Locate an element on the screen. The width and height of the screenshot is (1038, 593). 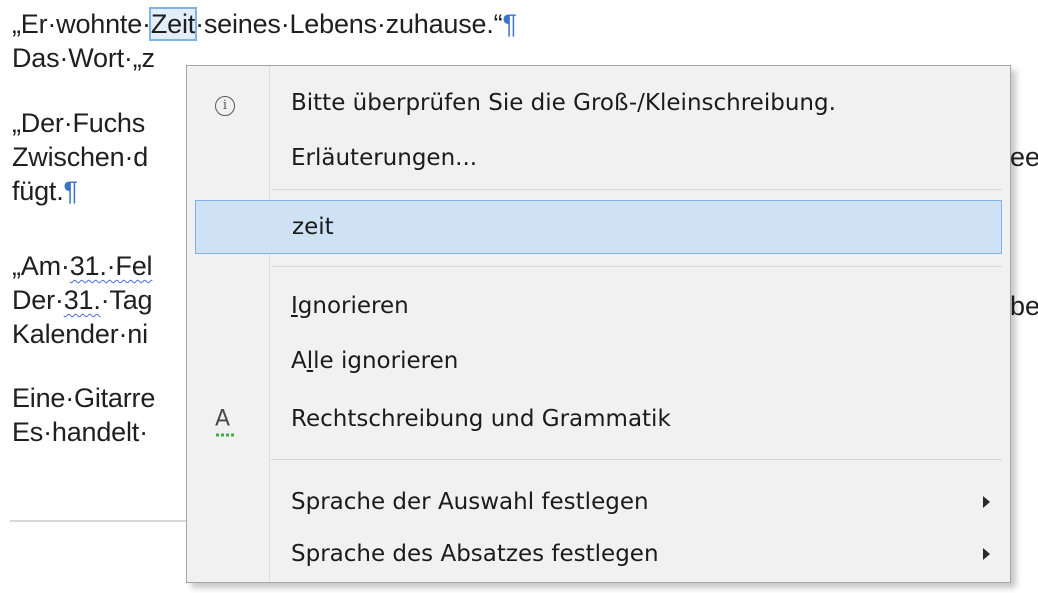
paragraph-4-line-2: Es·handelt· is located at coordinates (80, 432).